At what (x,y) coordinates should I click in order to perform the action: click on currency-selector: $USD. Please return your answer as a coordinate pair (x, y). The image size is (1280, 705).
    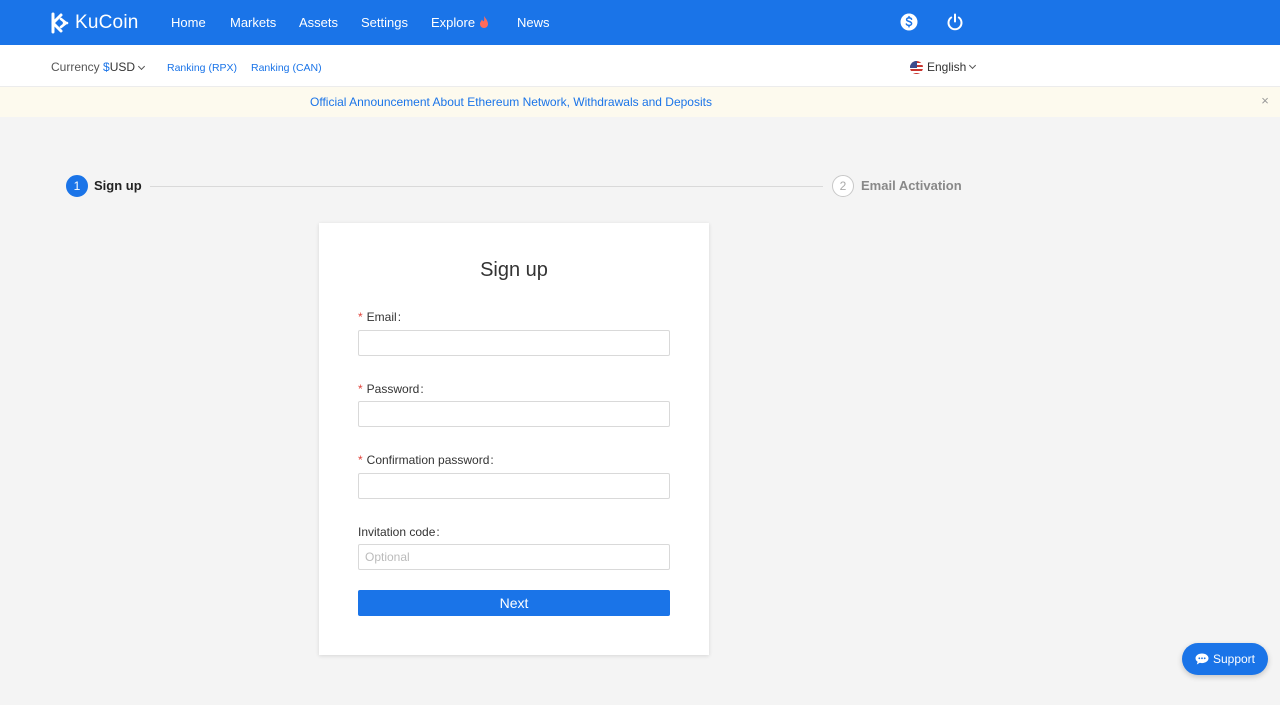
    Looking at the image, I should click on (124, 67).